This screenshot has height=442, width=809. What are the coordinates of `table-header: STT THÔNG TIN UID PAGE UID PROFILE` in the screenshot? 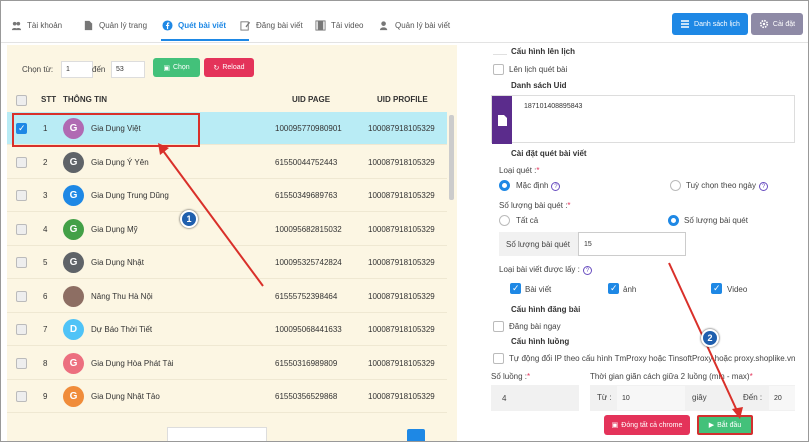 It's located at (227, 101).